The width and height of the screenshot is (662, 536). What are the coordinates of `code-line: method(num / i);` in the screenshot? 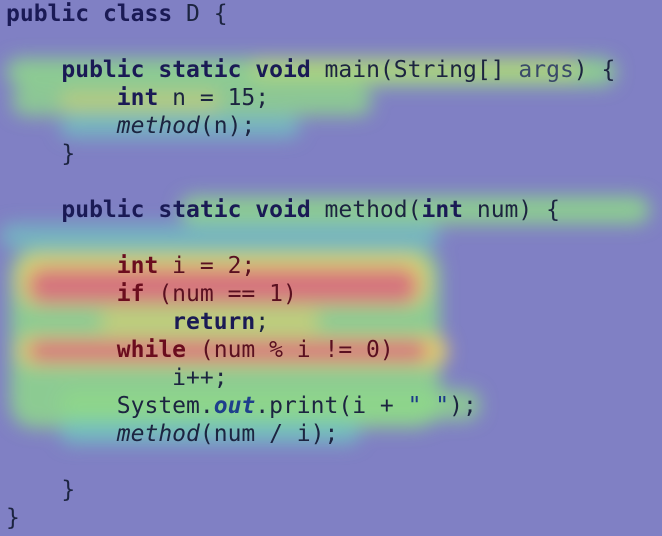 It's located at (310, 434).